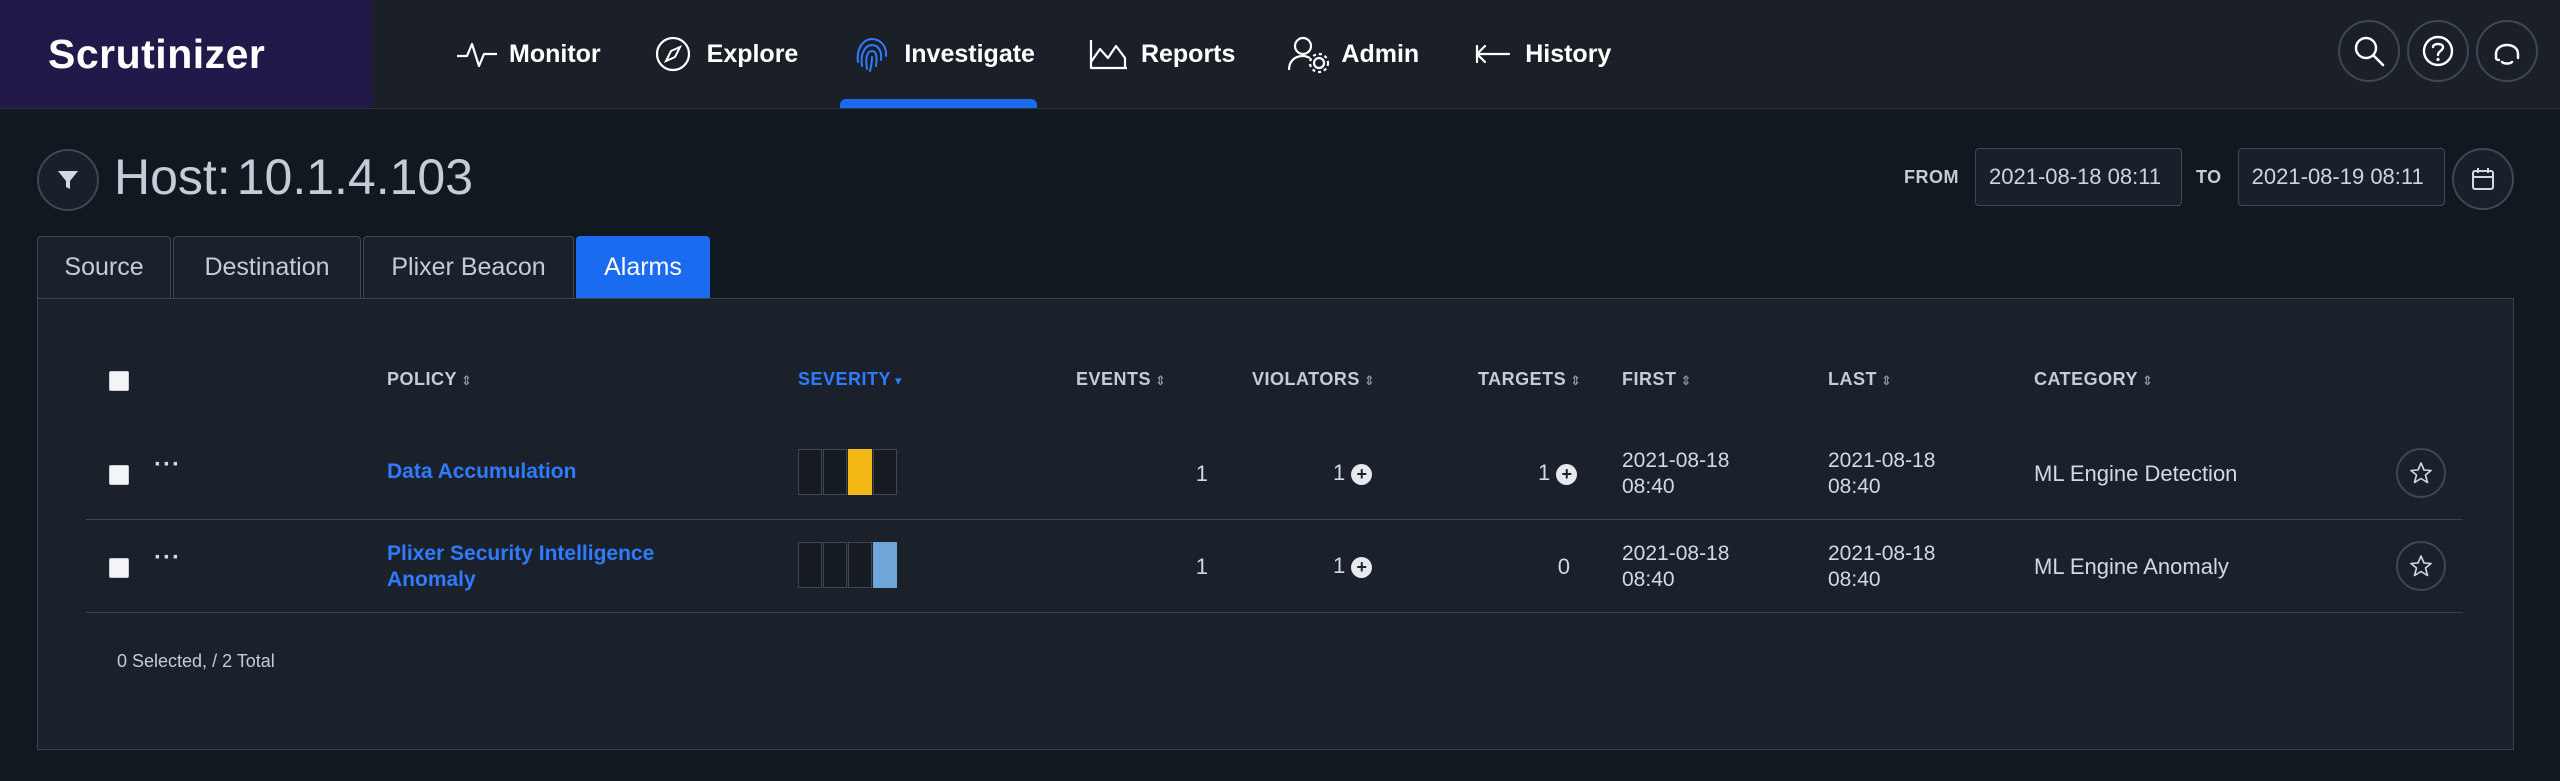 The height and width of the screenshot is (781, 2560). I want to click on arrow-left-icon, so click(1493, 54).